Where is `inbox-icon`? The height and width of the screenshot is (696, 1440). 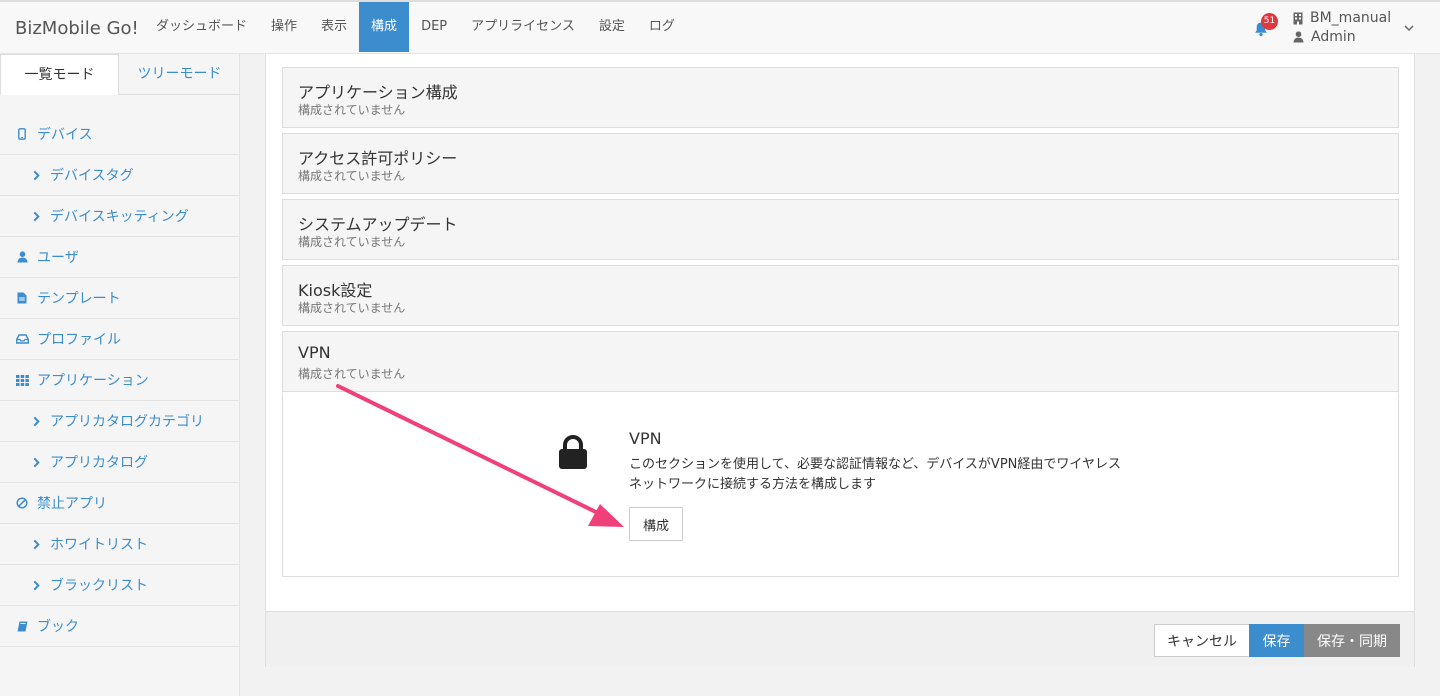
inbox-icon is located at coordinates (22, 339).